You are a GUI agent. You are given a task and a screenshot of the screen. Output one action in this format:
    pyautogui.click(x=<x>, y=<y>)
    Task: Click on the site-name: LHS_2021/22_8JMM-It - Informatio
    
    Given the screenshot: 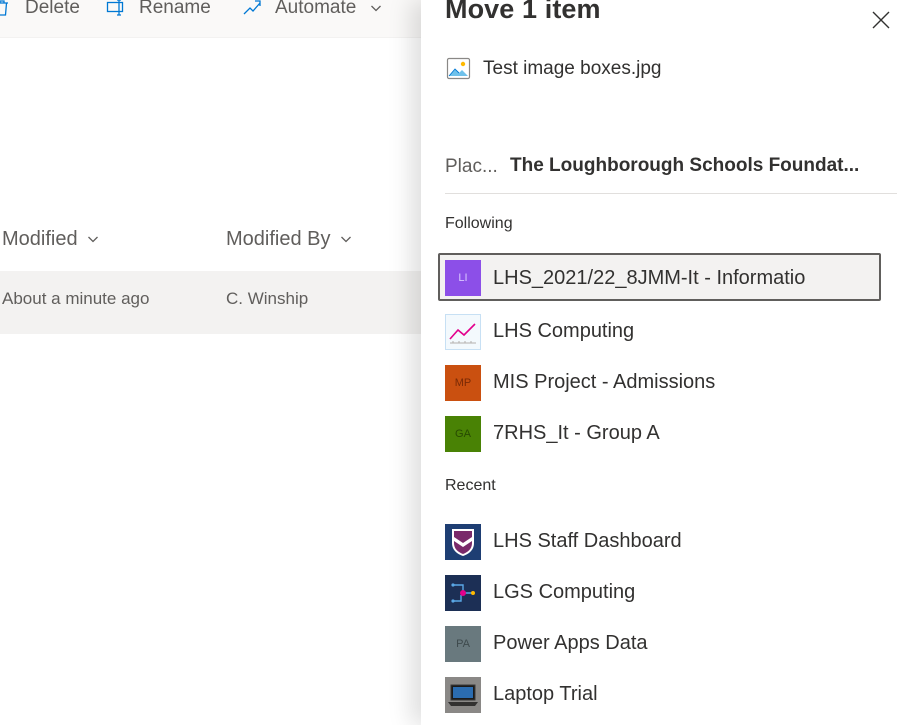 What is the action you would take?
    pyautogui.click(x=649, y=278)
    